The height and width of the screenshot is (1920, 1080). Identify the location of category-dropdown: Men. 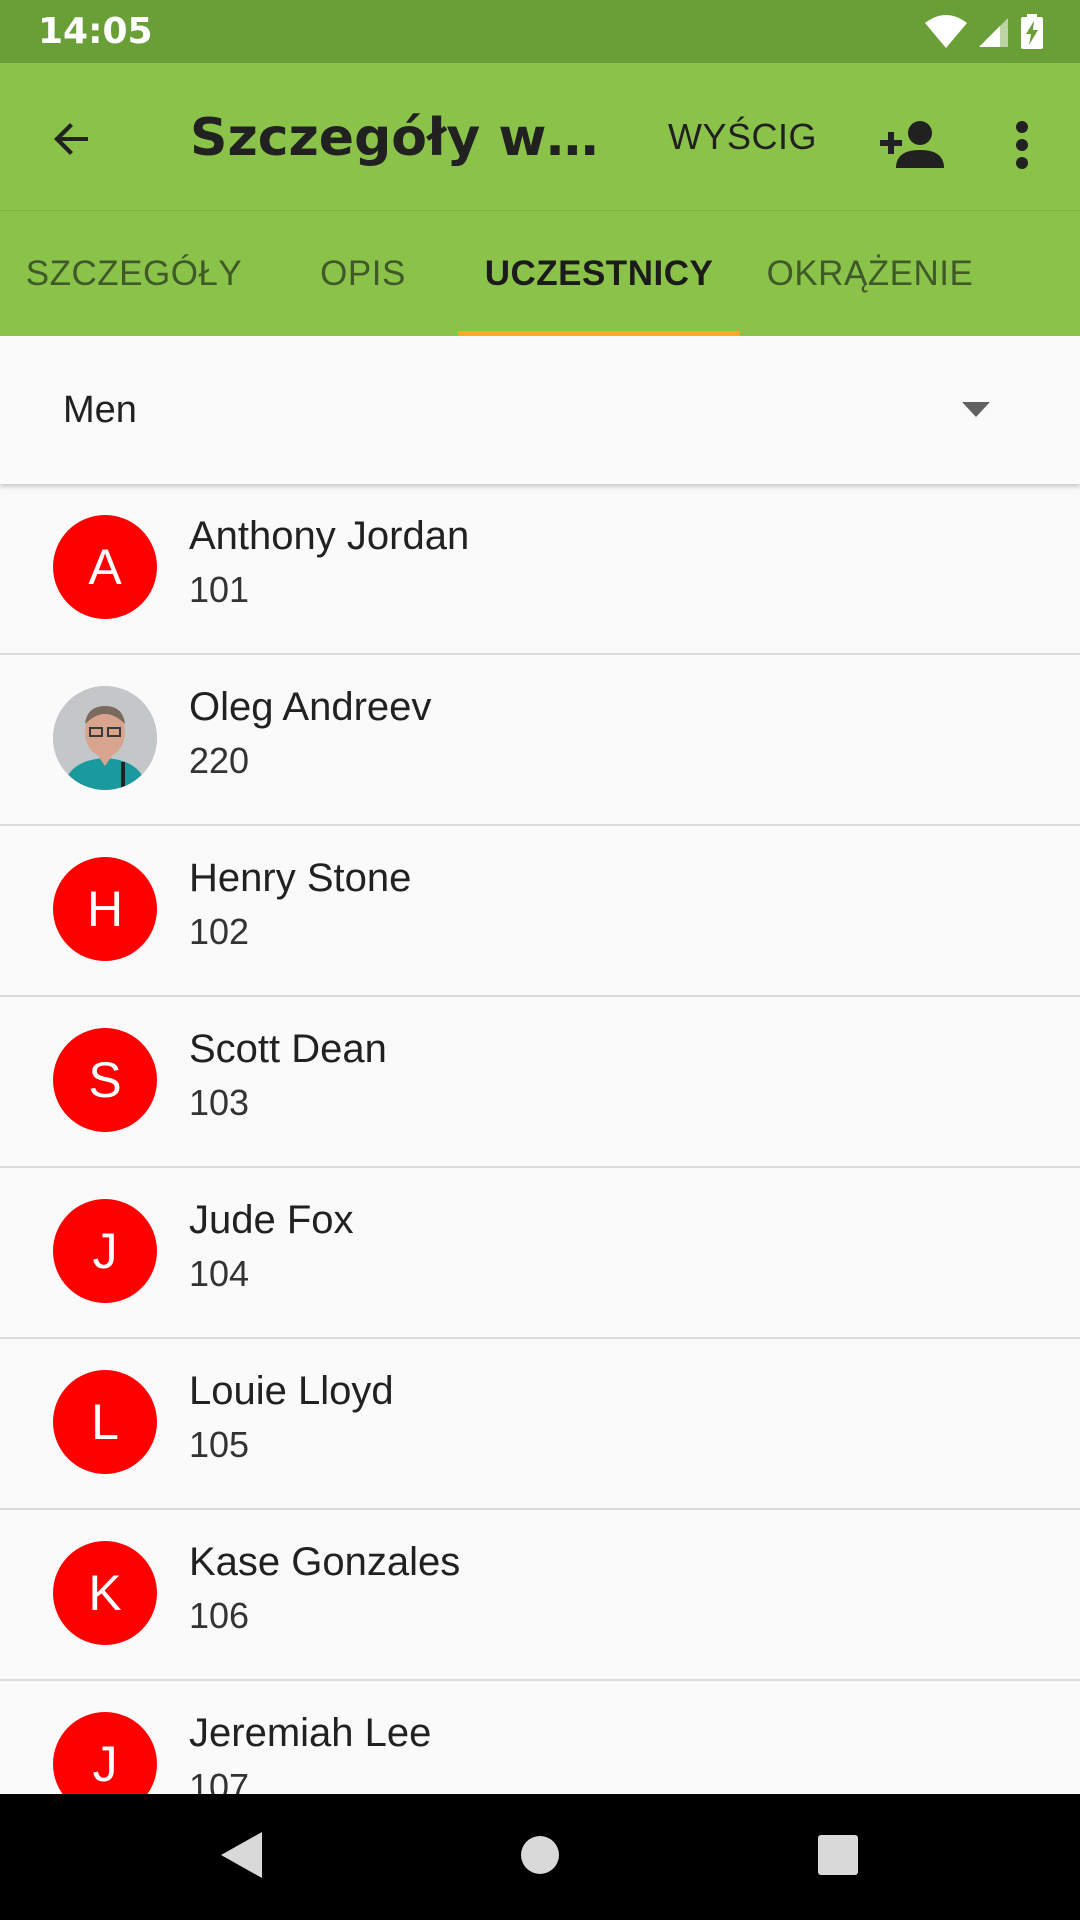
(540, 410).